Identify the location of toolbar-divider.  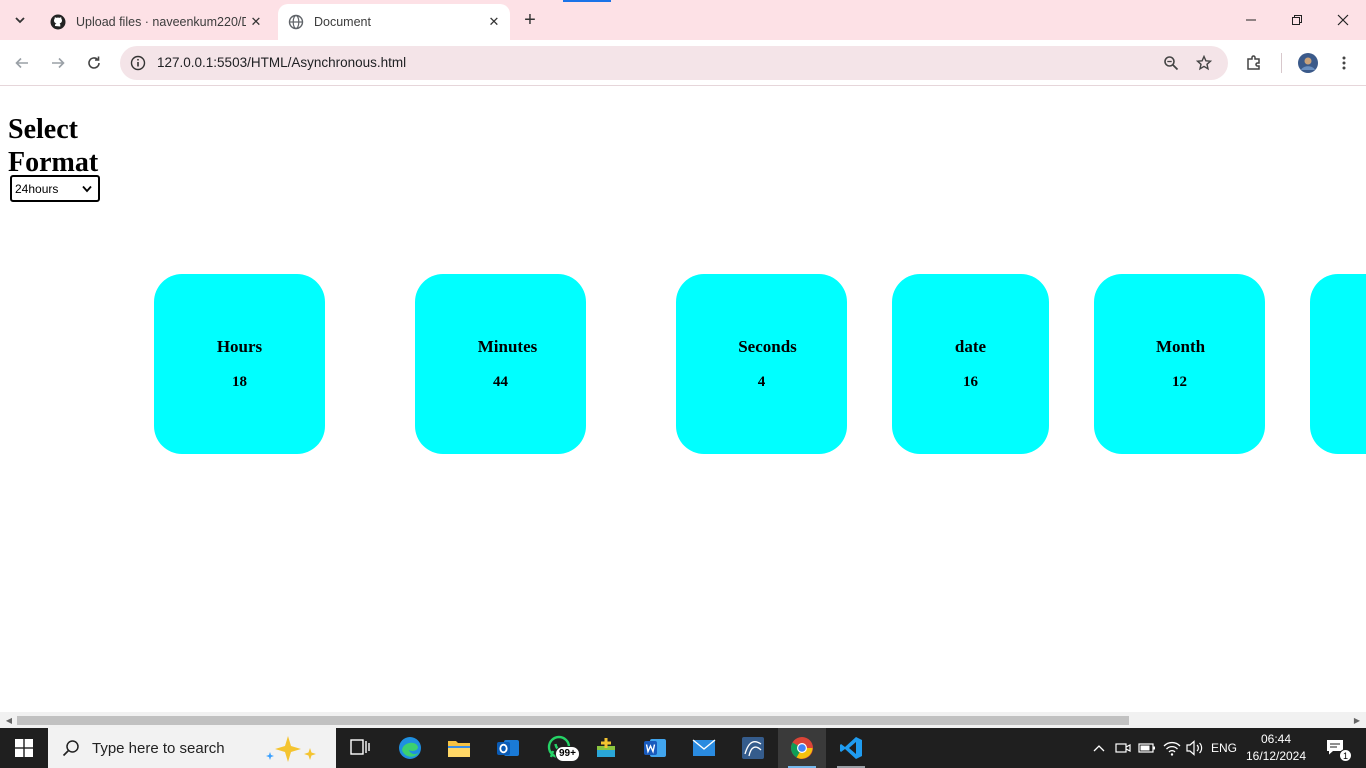
(1281, 63).